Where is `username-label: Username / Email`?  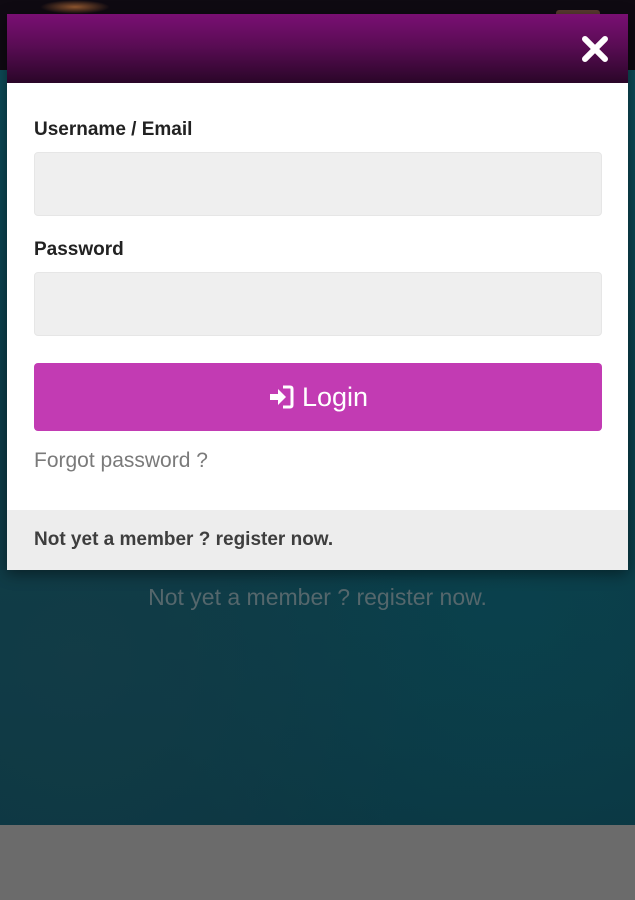 username-label: Username / Email is located at coordinates (113, 129).